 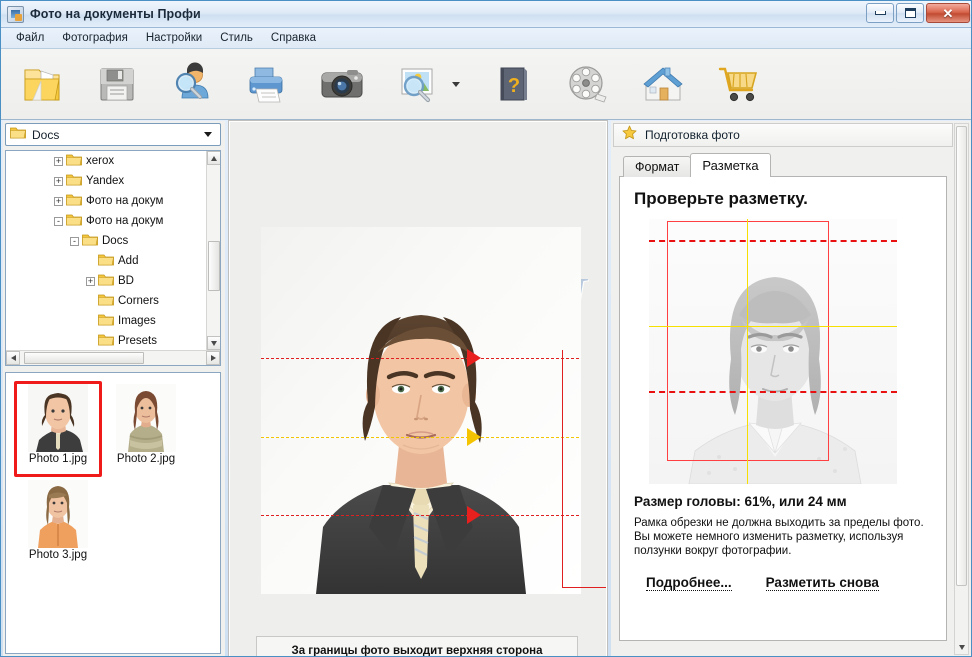 What do you see at coordinates (58, 525) in the screenshot?
I see `thumbnail-item: Photo 3.jpg` at bounding box center [58, 525].